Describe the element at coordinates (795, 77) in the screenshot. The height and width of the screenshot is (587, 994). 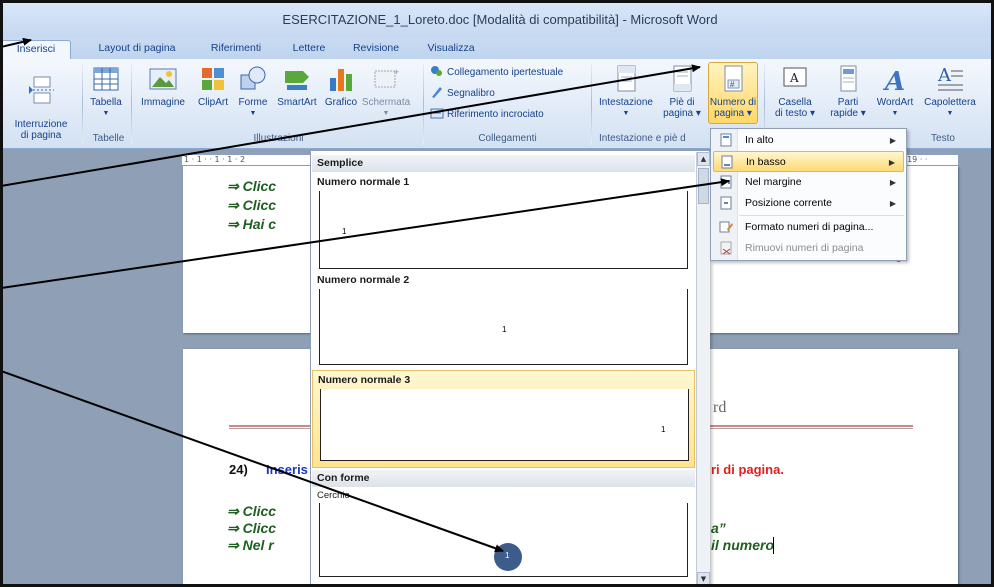
I see `text-box-icon: A` at that location.